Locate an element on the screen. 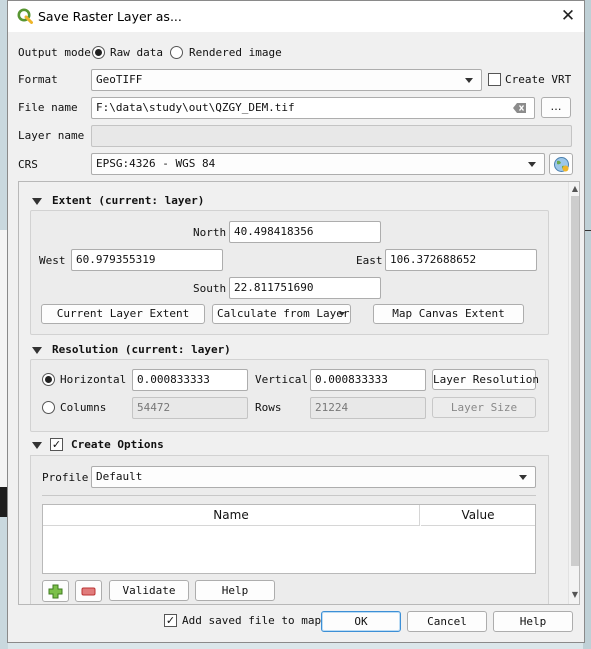 This screenshot has height=649, width=591. file-name-input: F:\data\study\out\QZGY_DEM.tif is located at coordinates (313, 108).